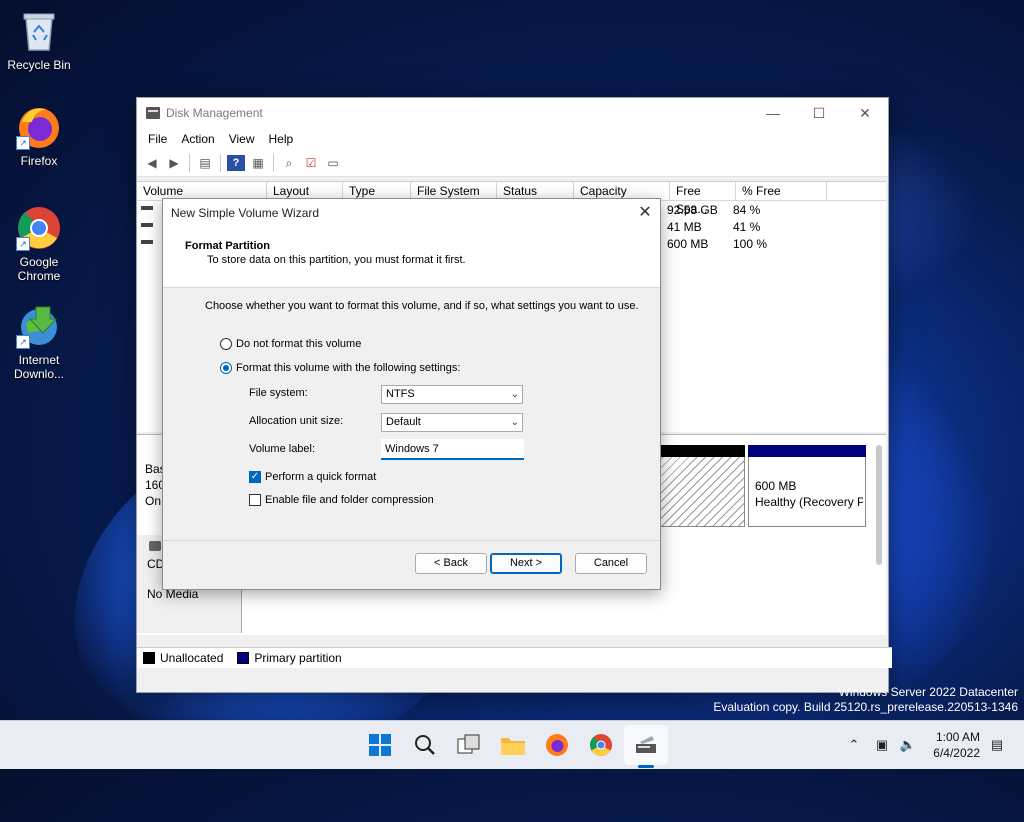  I want to click on volume-label-label: Volume label:, so click(282, 449).